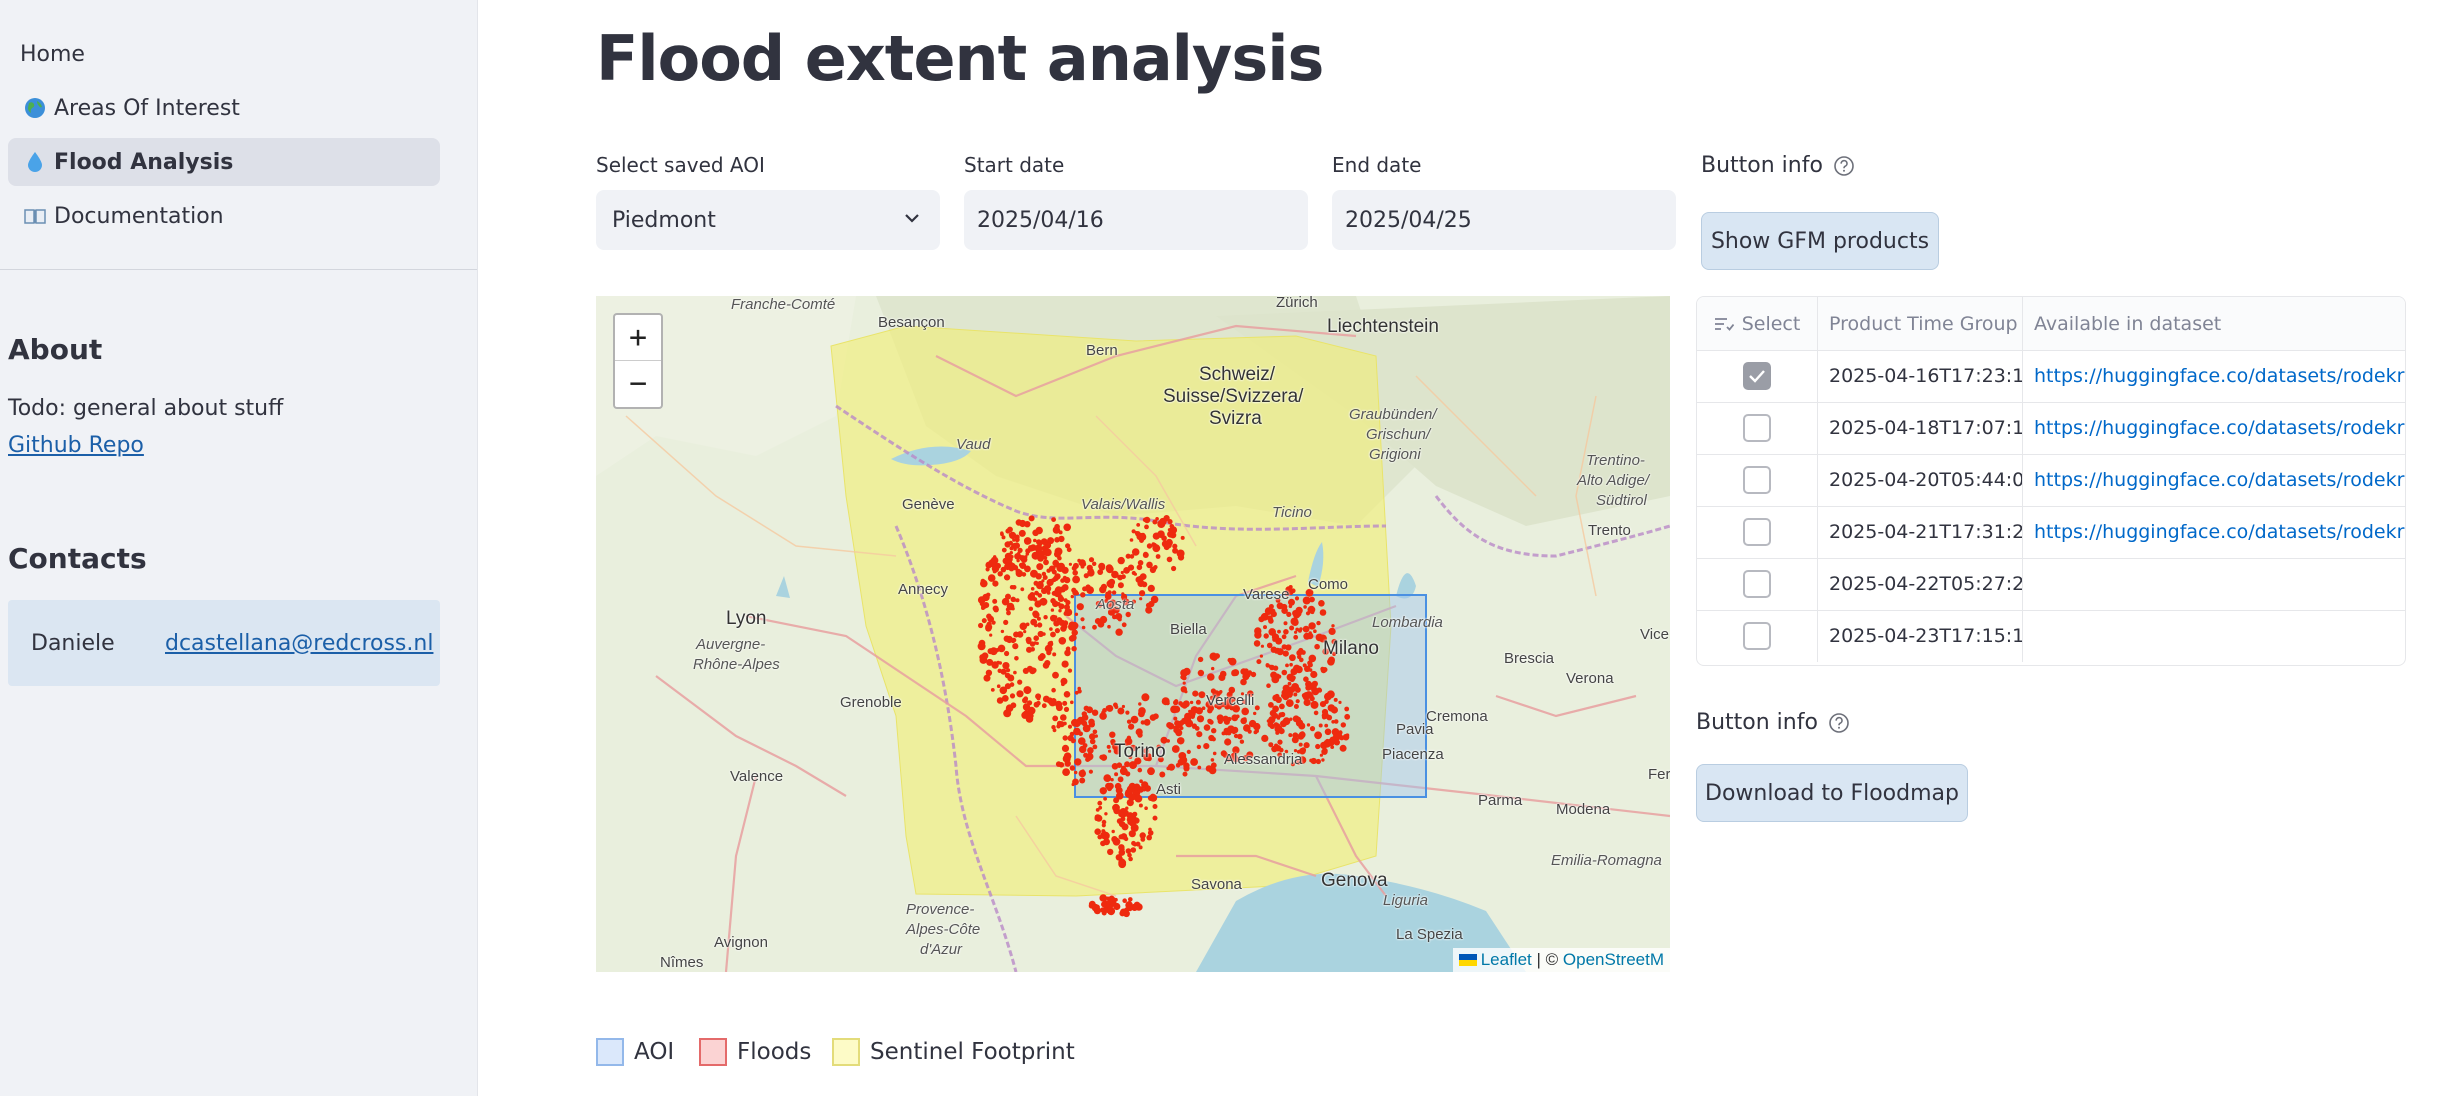  Describe the element at coordinates (638, 338) in the screenshot. I see `zoom-in-button: +` at that location.